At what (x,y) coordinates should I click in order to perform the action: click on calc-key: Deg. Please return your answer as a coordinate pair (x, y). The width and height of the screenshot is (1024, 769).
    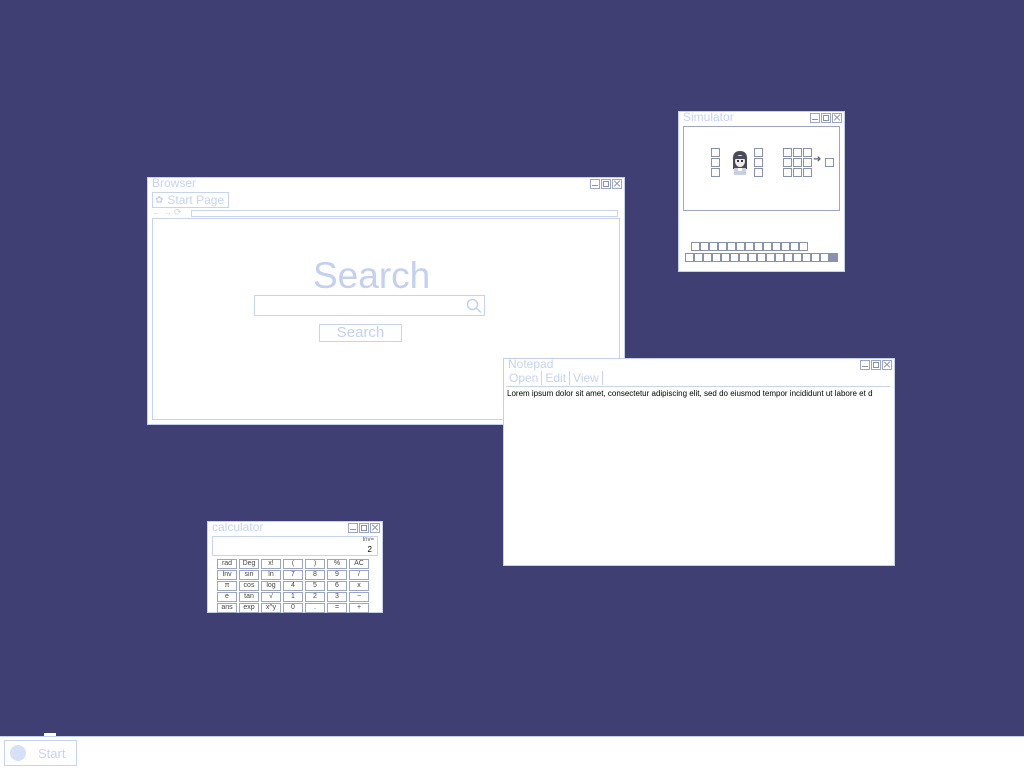
    Looking at the image, I should click on (249, 564).